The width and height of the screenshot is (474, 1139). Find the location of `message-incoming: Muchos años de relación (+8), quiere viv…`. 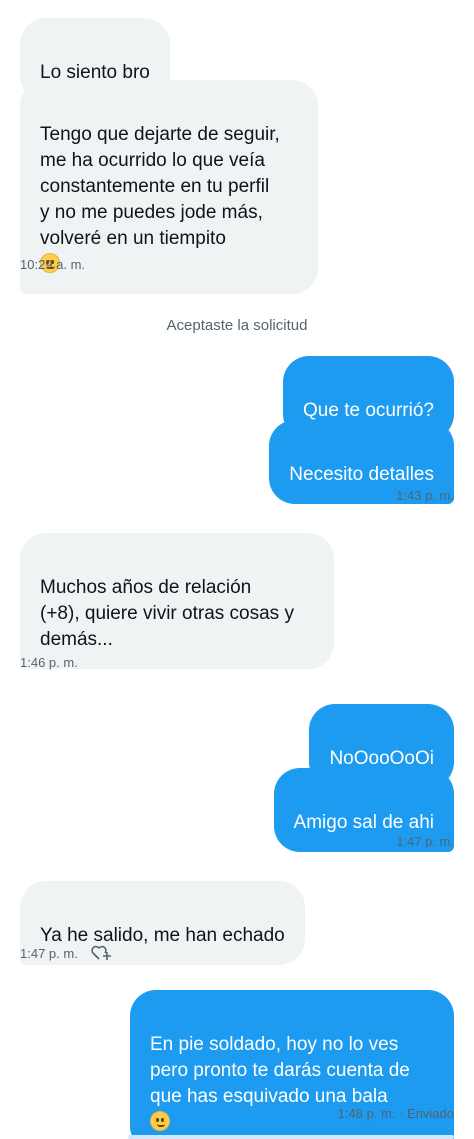

message-incoming: Muchos años de relación (+8), quiere viv… is located at coordinates (177, 601).